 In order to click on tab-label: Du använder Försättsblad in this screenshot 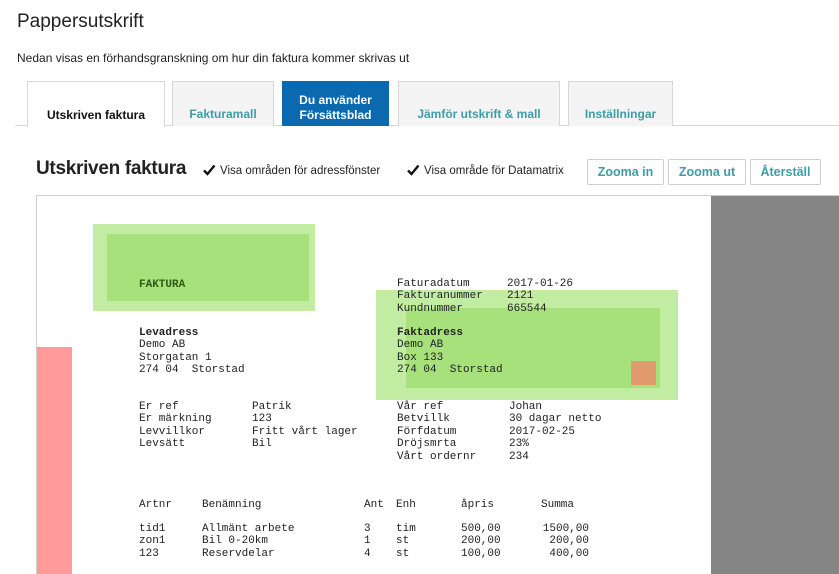, I will do `click(335, 108)`.